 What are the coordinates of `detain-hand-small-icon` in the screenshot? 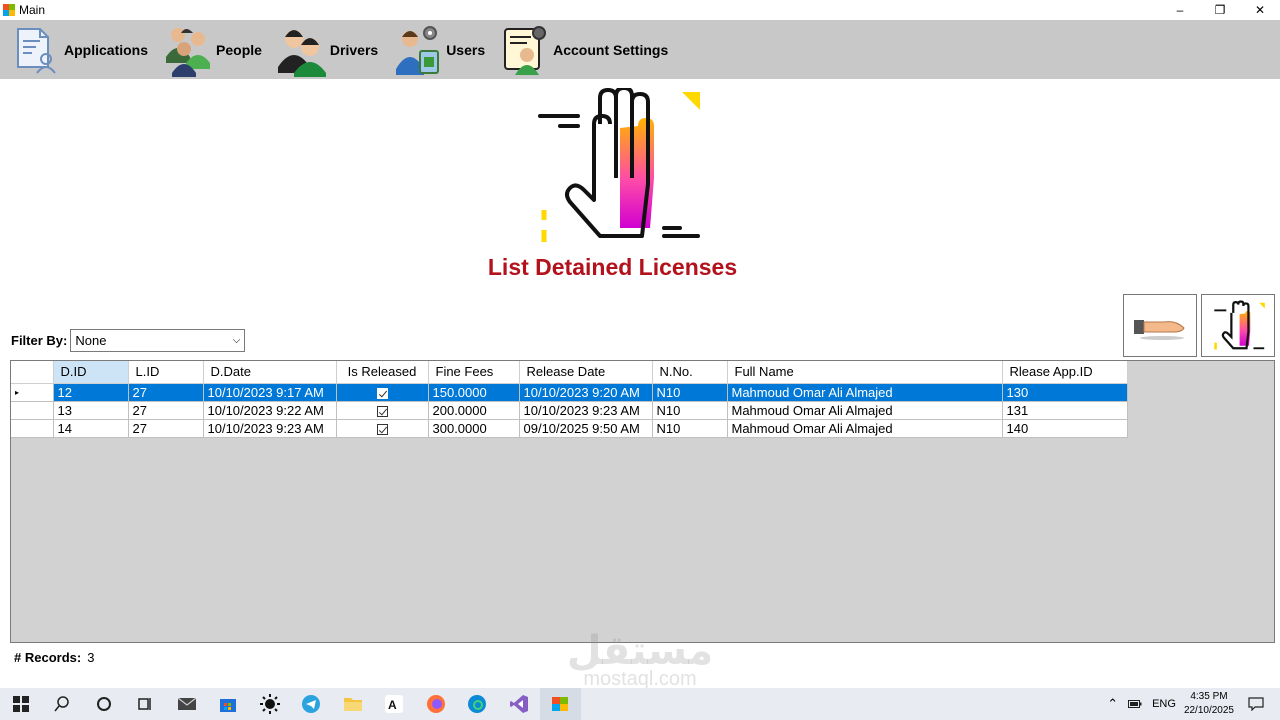 It's located at (1239, 324).